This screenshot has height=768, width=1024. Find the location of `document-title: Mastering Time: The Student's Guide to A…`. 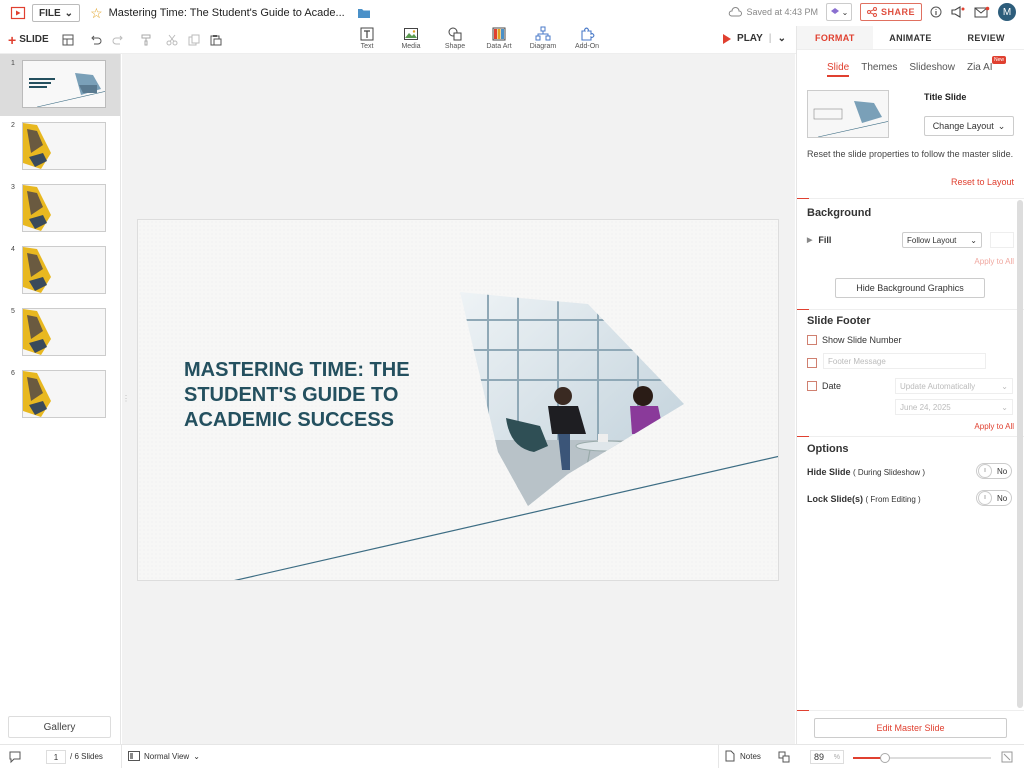

document-title: Mastering Time: The Student's Guide to A… is located at coordinates (227, 13).